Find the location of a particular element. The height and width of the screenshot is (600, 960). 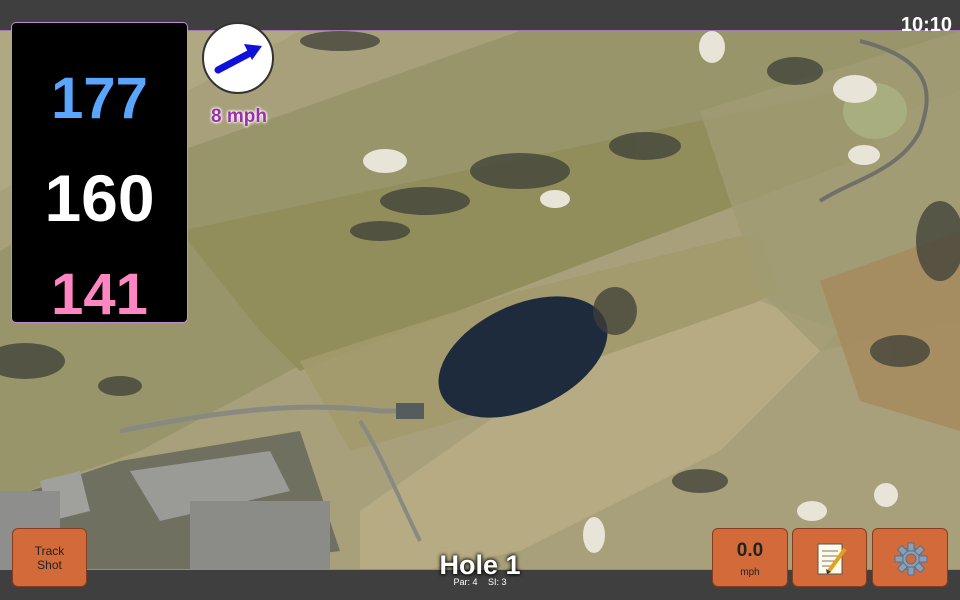

hole-par: Par: 4 is located at coordinates (465, 582).